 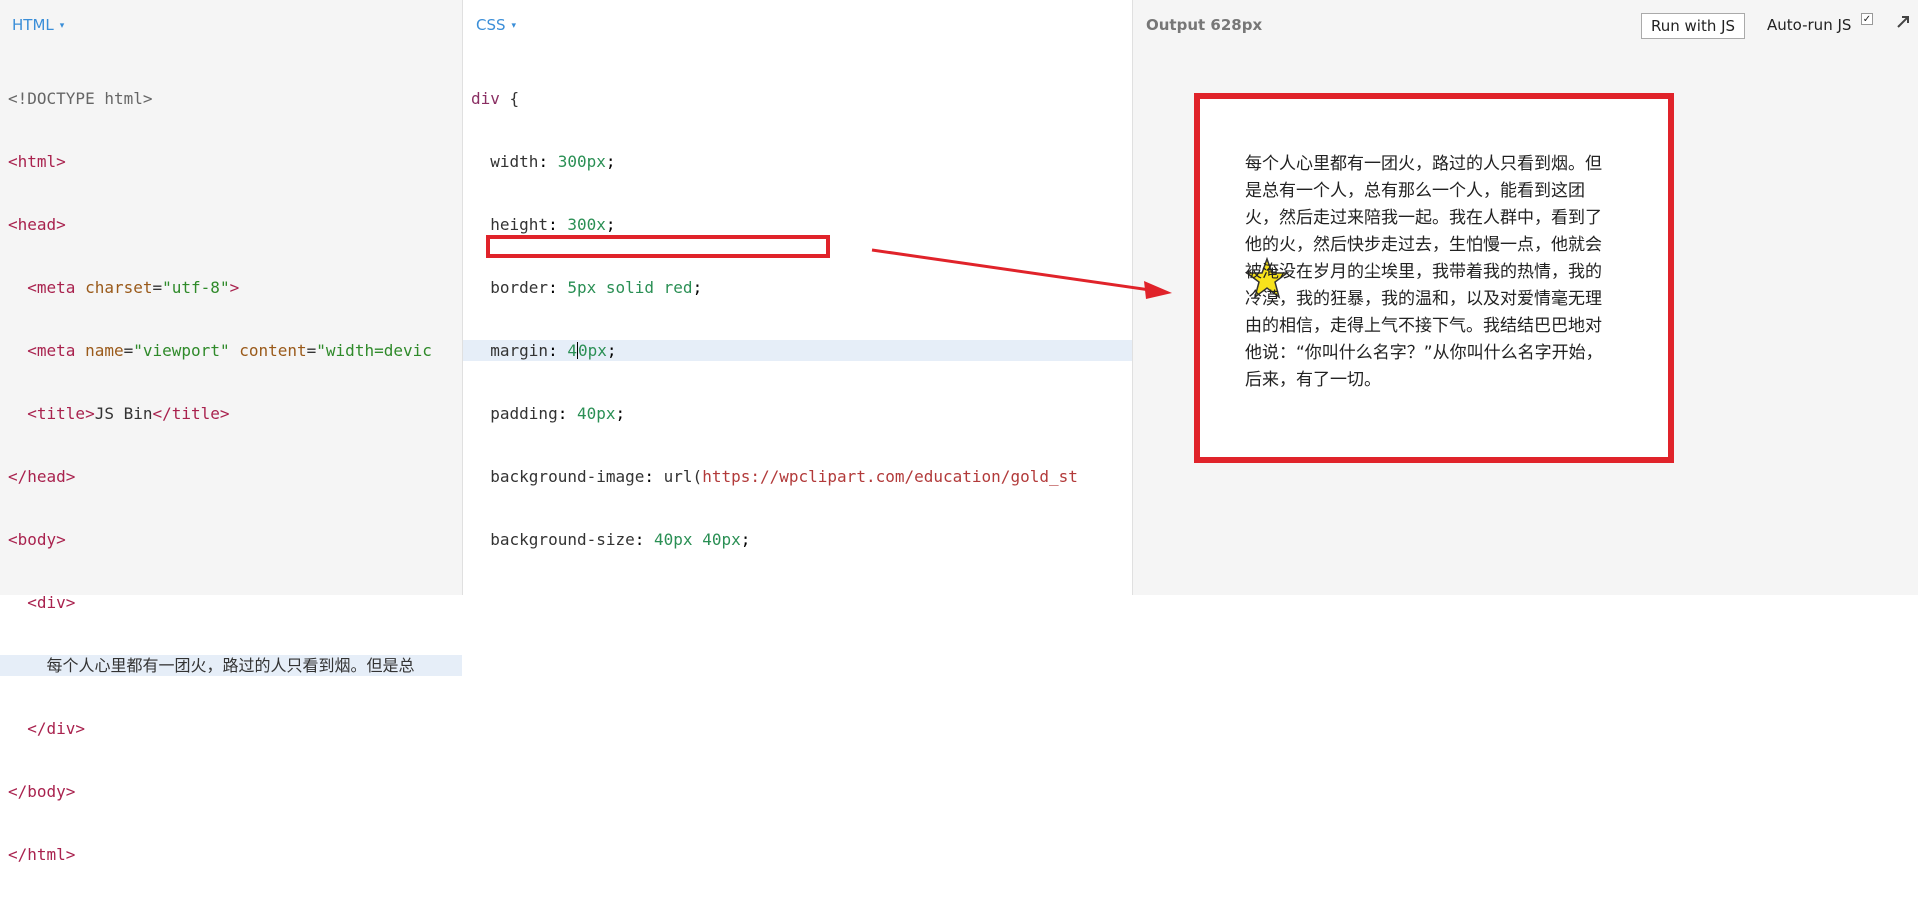 What do you see at coordinates (42, 791) in the screenshot?
I see `code-line: </body>` at bounding box center [42, 791].